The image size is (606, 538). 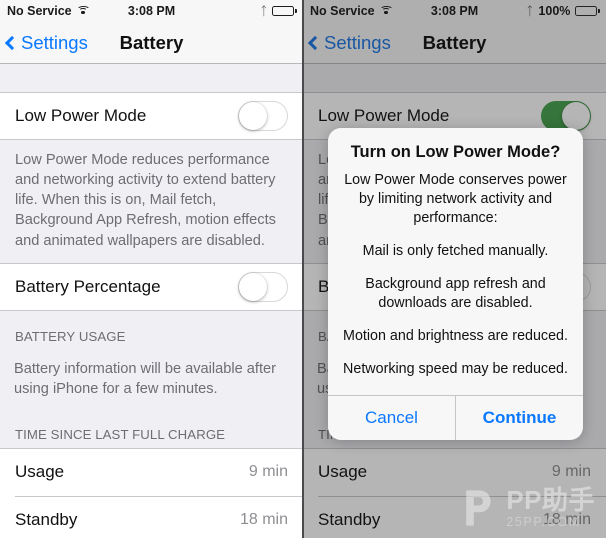 I want to click on status-bar: No Service 3:08 PM ᛏ 100%, so click(x=454, y=11).